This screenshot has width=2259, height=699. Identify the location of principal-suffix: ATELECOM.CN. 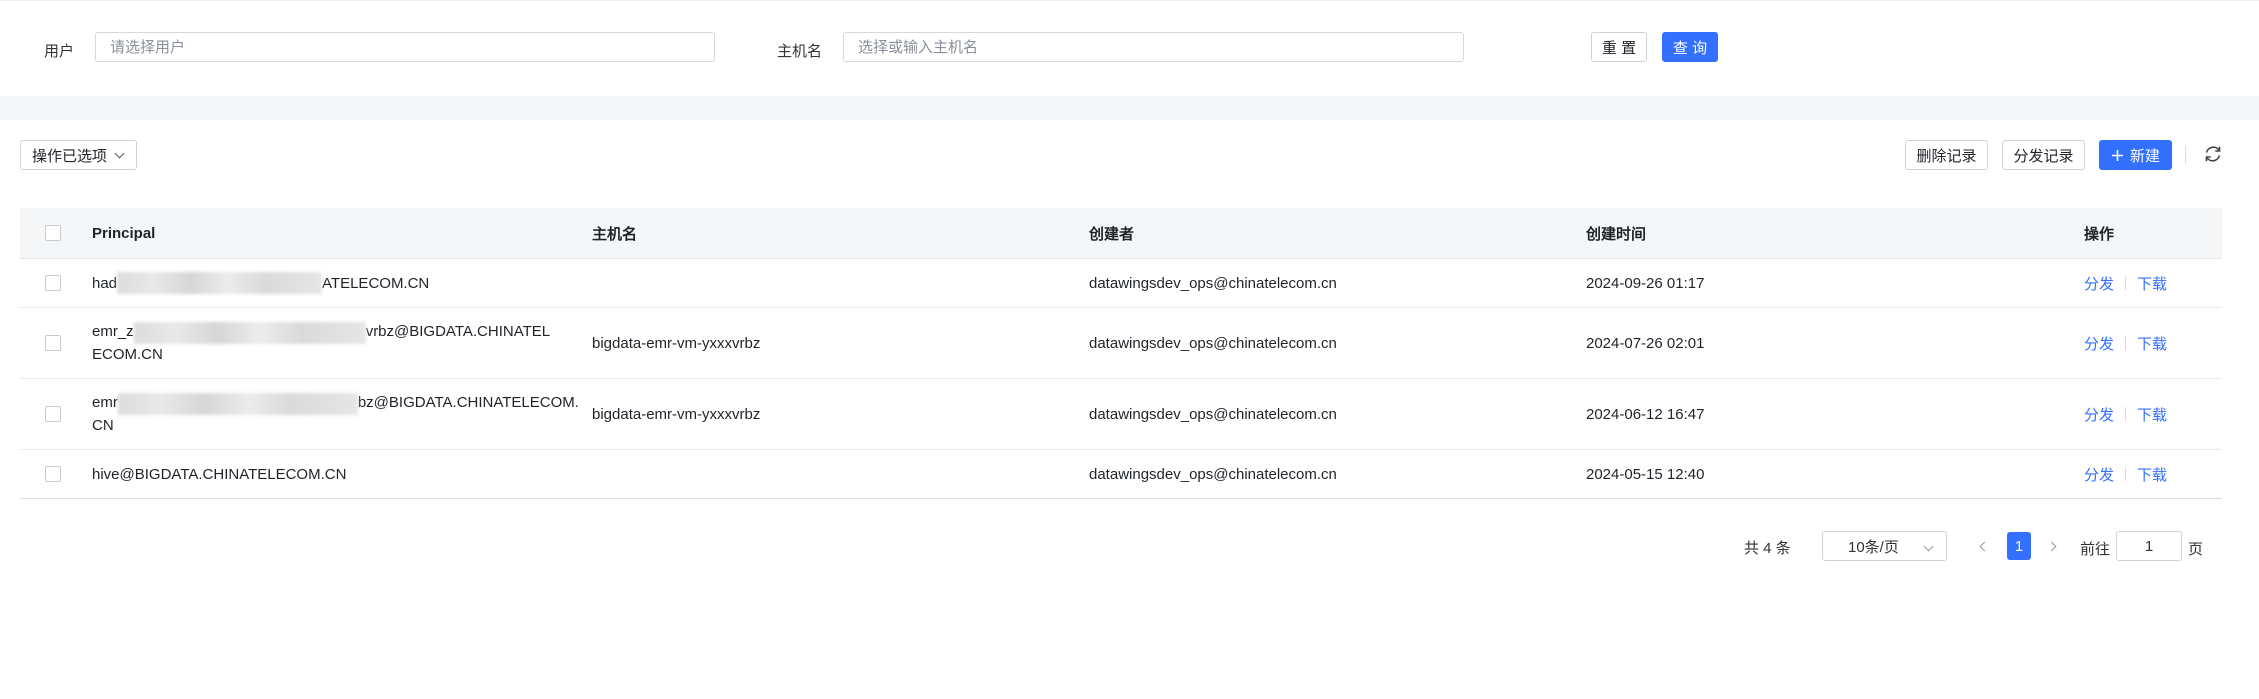
(376, 283).